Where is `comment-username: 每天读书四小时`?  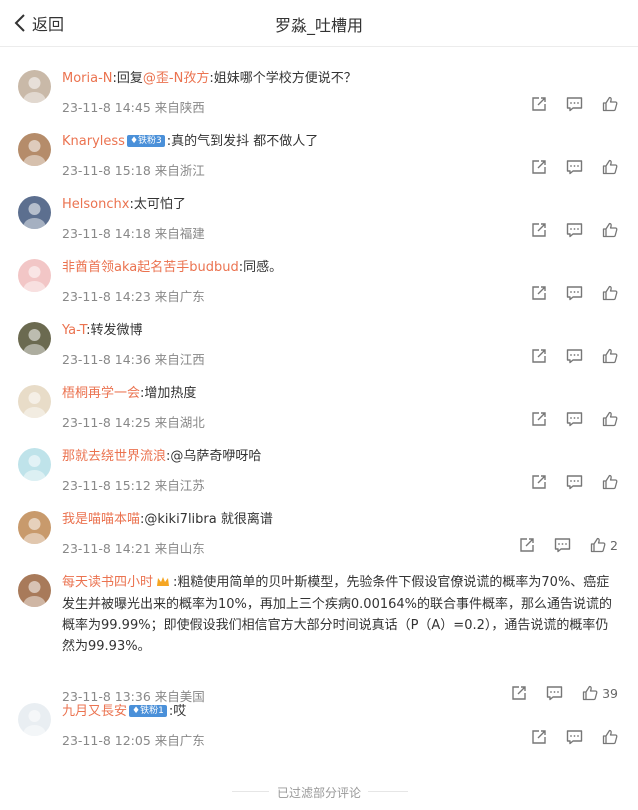 comment-username: 每天读书四小时 is located at coordinates (107, 582).